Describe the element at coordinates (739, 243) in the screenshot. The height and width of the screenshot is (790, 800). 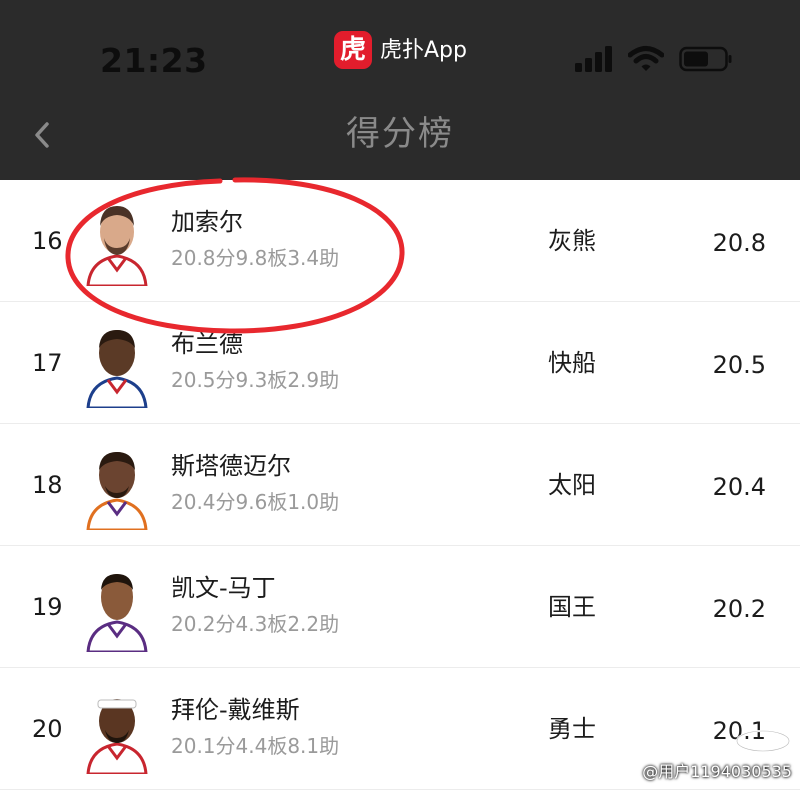
I see `points-per-game: 20.8` at that location.